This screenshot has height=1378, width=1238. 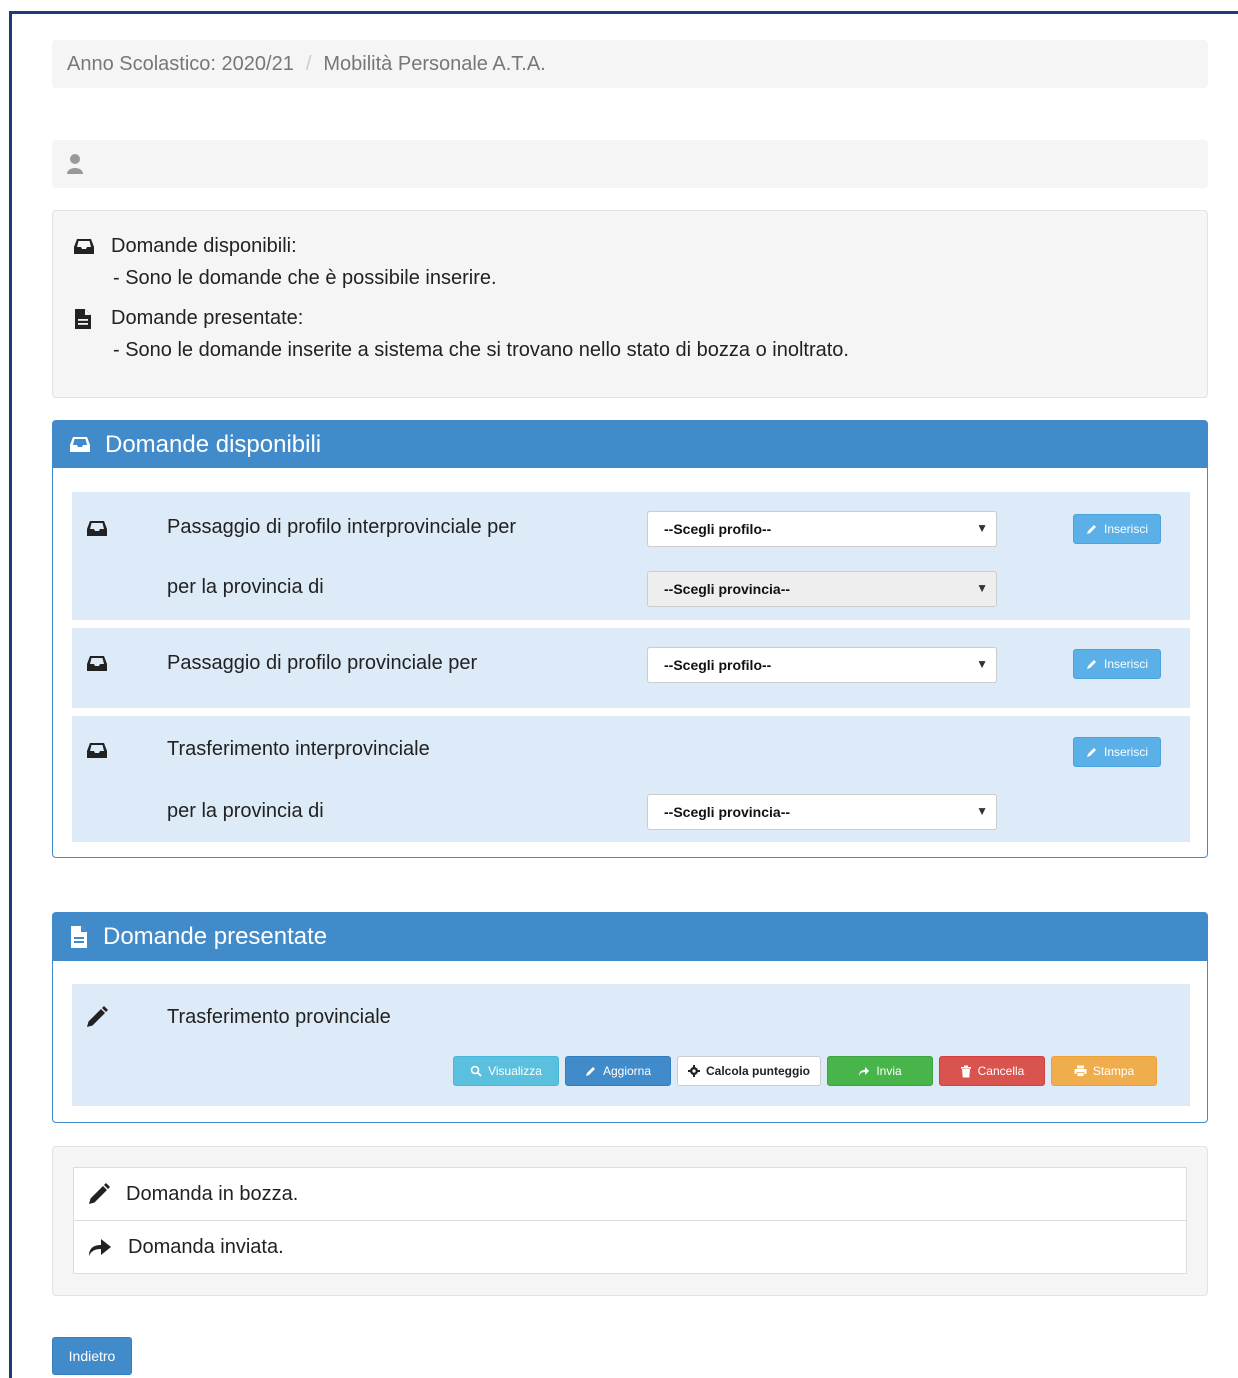 I want to click on status-draft-label: Domanda in bozza., so click(x=212, y=1193).